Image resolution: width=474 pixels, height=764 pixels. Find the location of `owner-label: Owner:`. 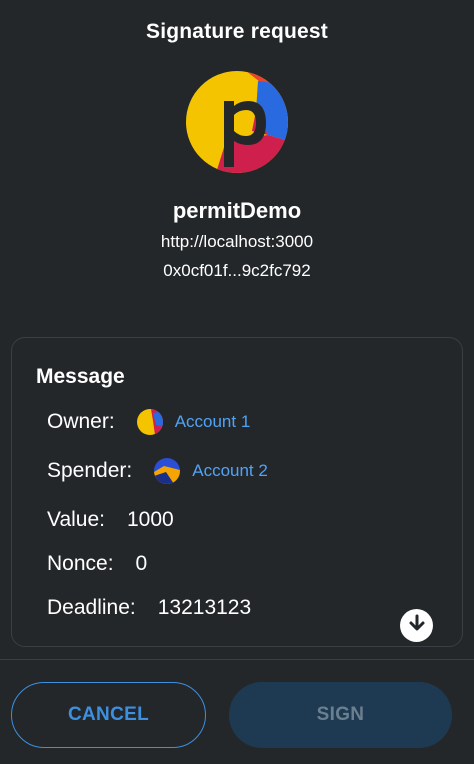

owner-label: Owner: is located at coordinates (81, 421).